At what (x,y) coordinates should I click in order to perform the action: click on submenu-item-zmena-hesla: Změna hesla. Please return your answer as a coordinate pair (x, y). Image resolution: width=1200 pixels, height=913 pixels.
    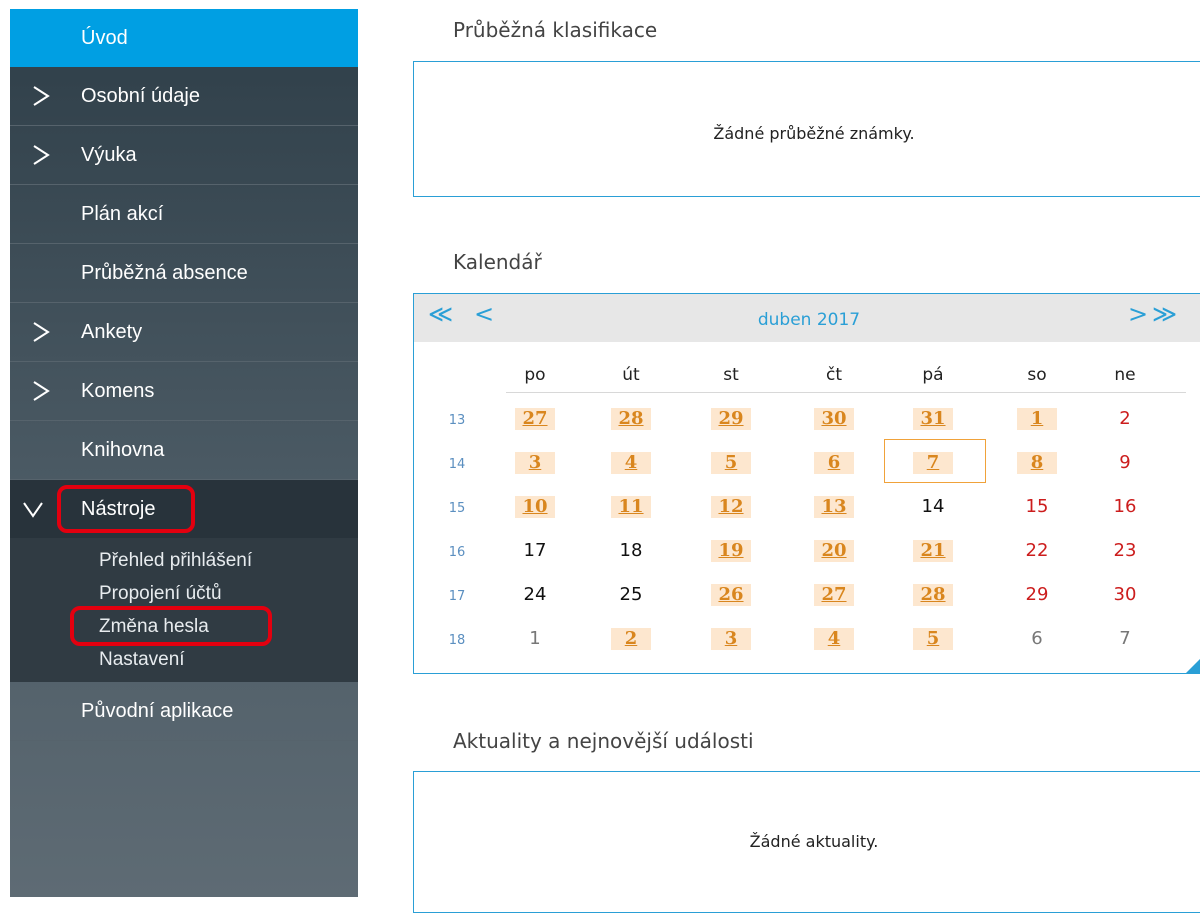
    Looking at the image, I should click on (184, 626).